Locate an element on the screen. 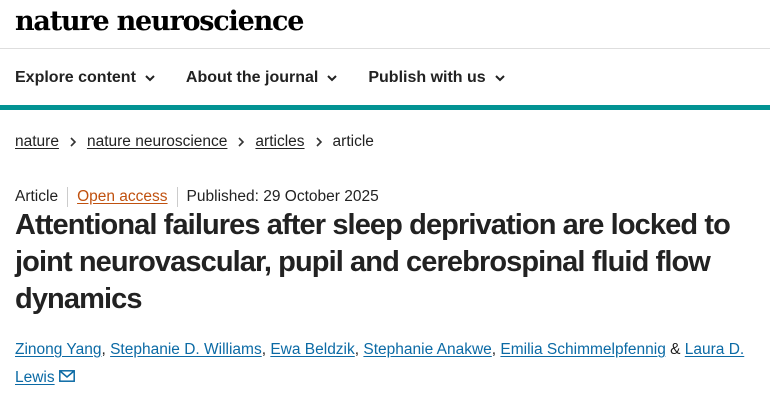 The image size is (770, 403). accent-bar is located at coordinates (385, 107).